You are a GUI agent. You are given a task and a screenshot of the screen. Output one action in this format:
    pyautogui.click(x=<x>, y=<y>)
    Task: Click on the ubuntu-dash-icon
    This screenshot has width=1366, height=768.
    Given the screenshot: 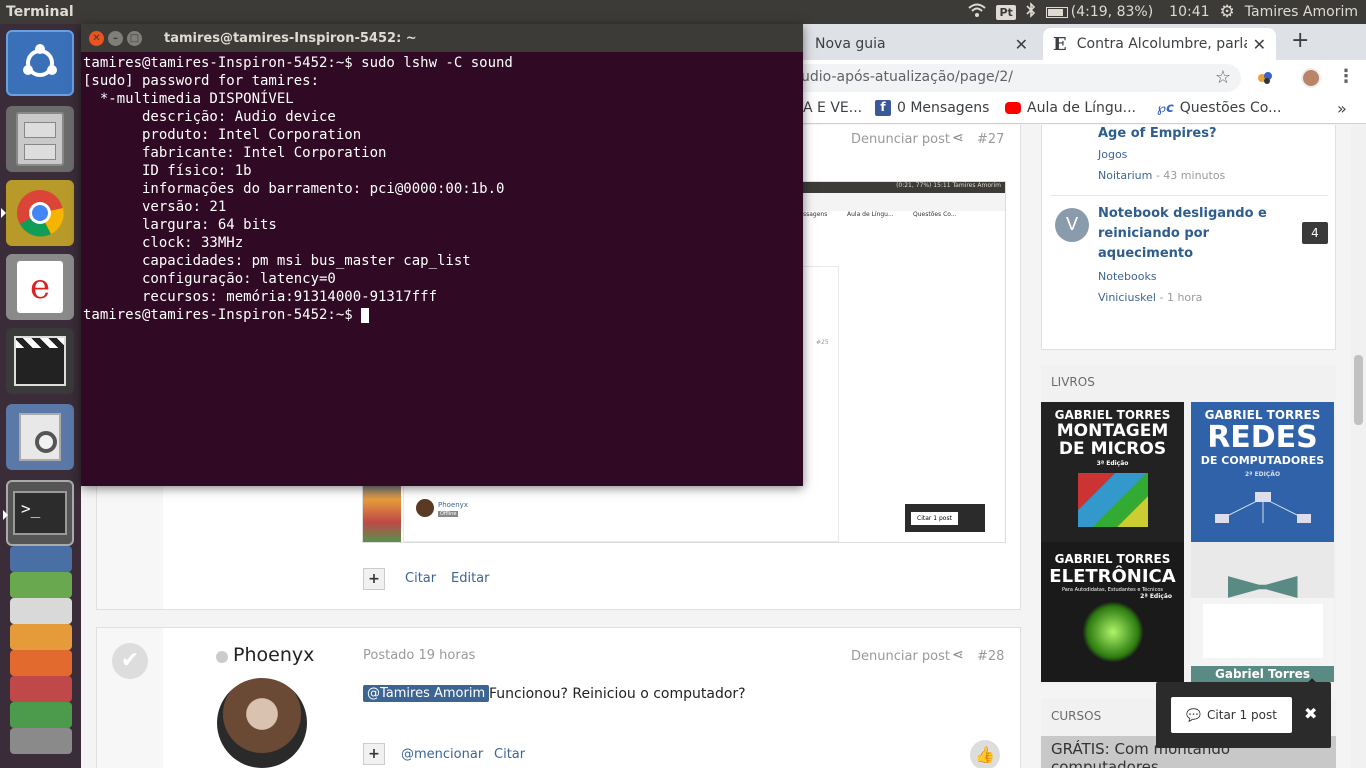 What is the action you would take?
    pyautogui.click(x=40, y=63)
    